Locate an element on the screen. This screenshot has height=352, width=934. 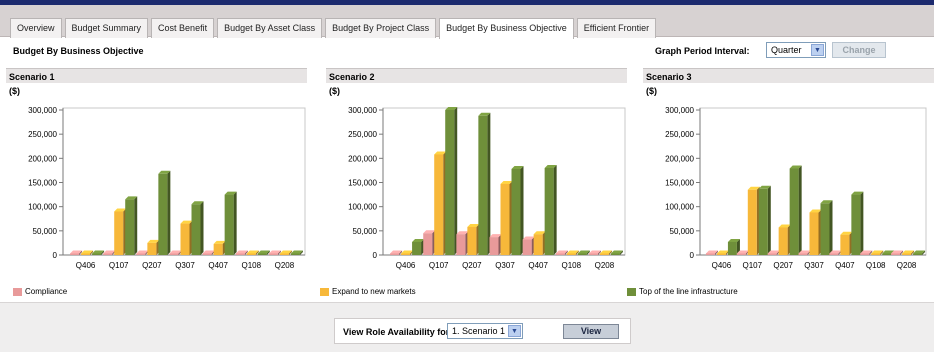
tab-overview: Overview is located at coordinates (36, 28).